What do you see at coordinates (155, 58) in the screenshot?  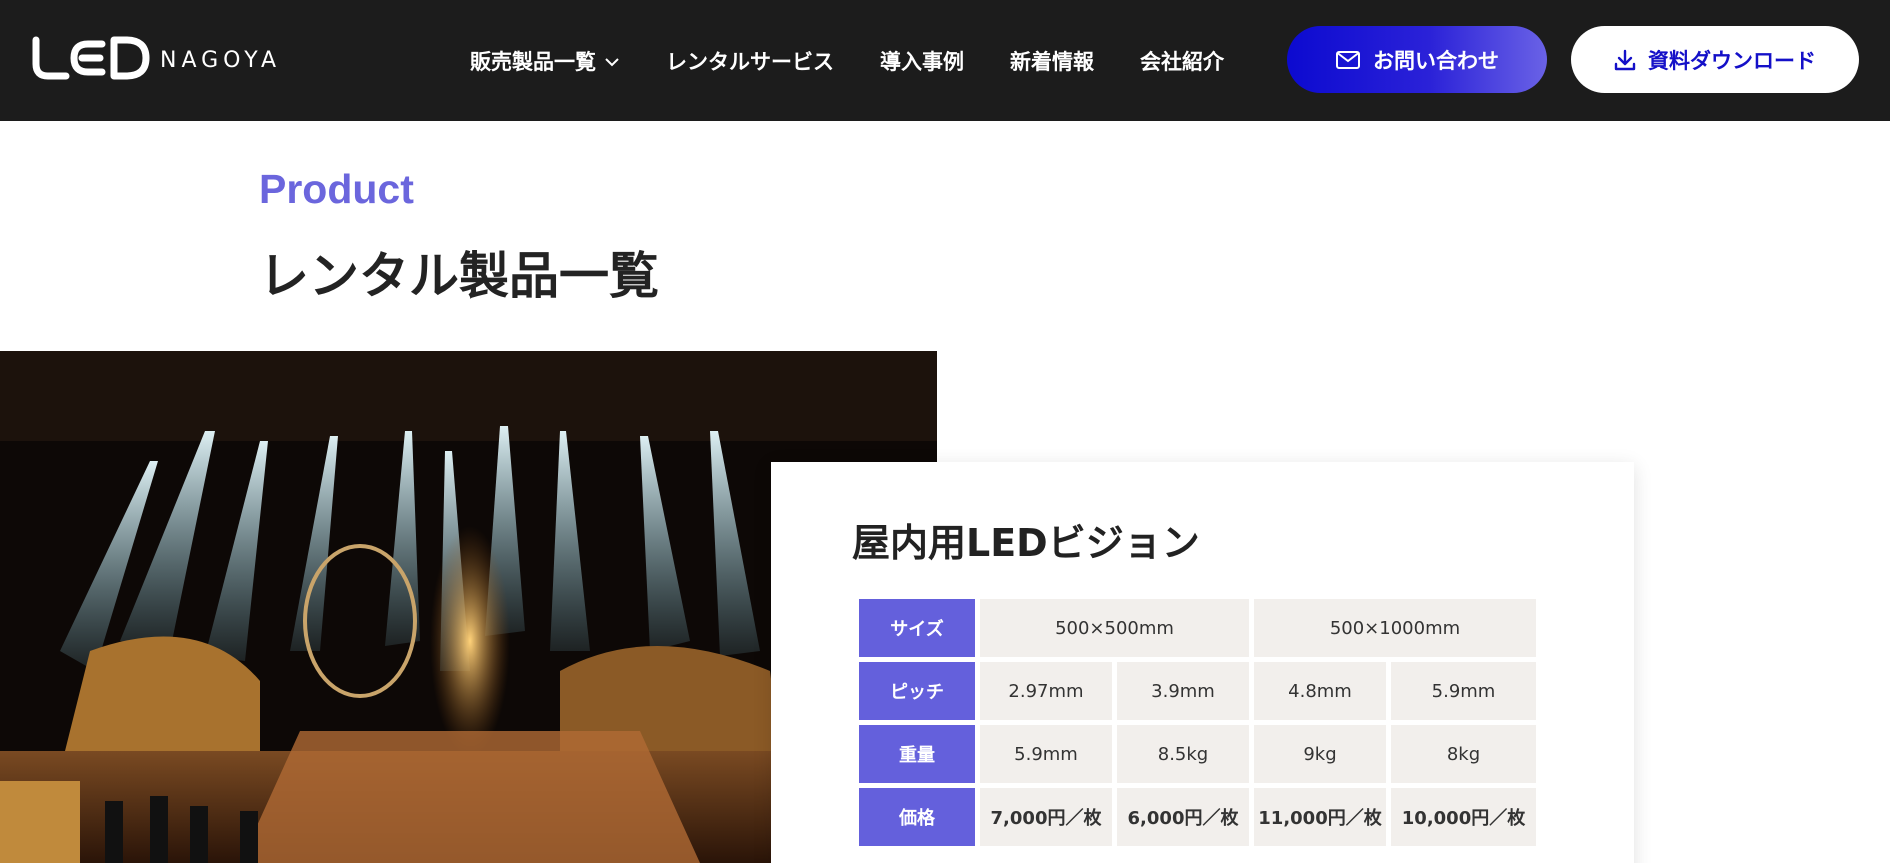 I see `site-logo: NAGOYA` at bounding box center [155, 58].